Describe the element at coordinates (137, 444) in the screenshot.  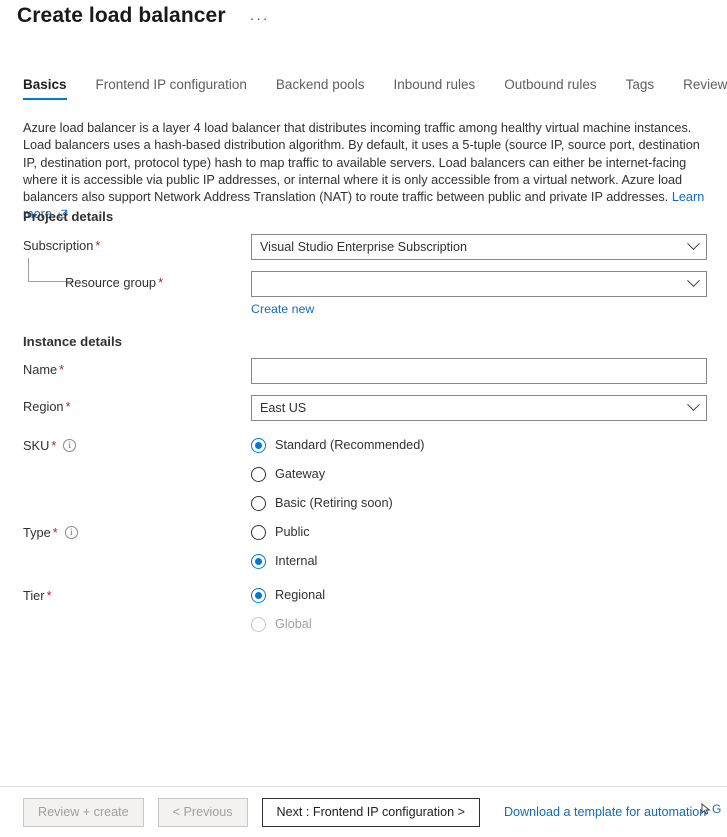
I see `sku-label: SKU *` at that location.